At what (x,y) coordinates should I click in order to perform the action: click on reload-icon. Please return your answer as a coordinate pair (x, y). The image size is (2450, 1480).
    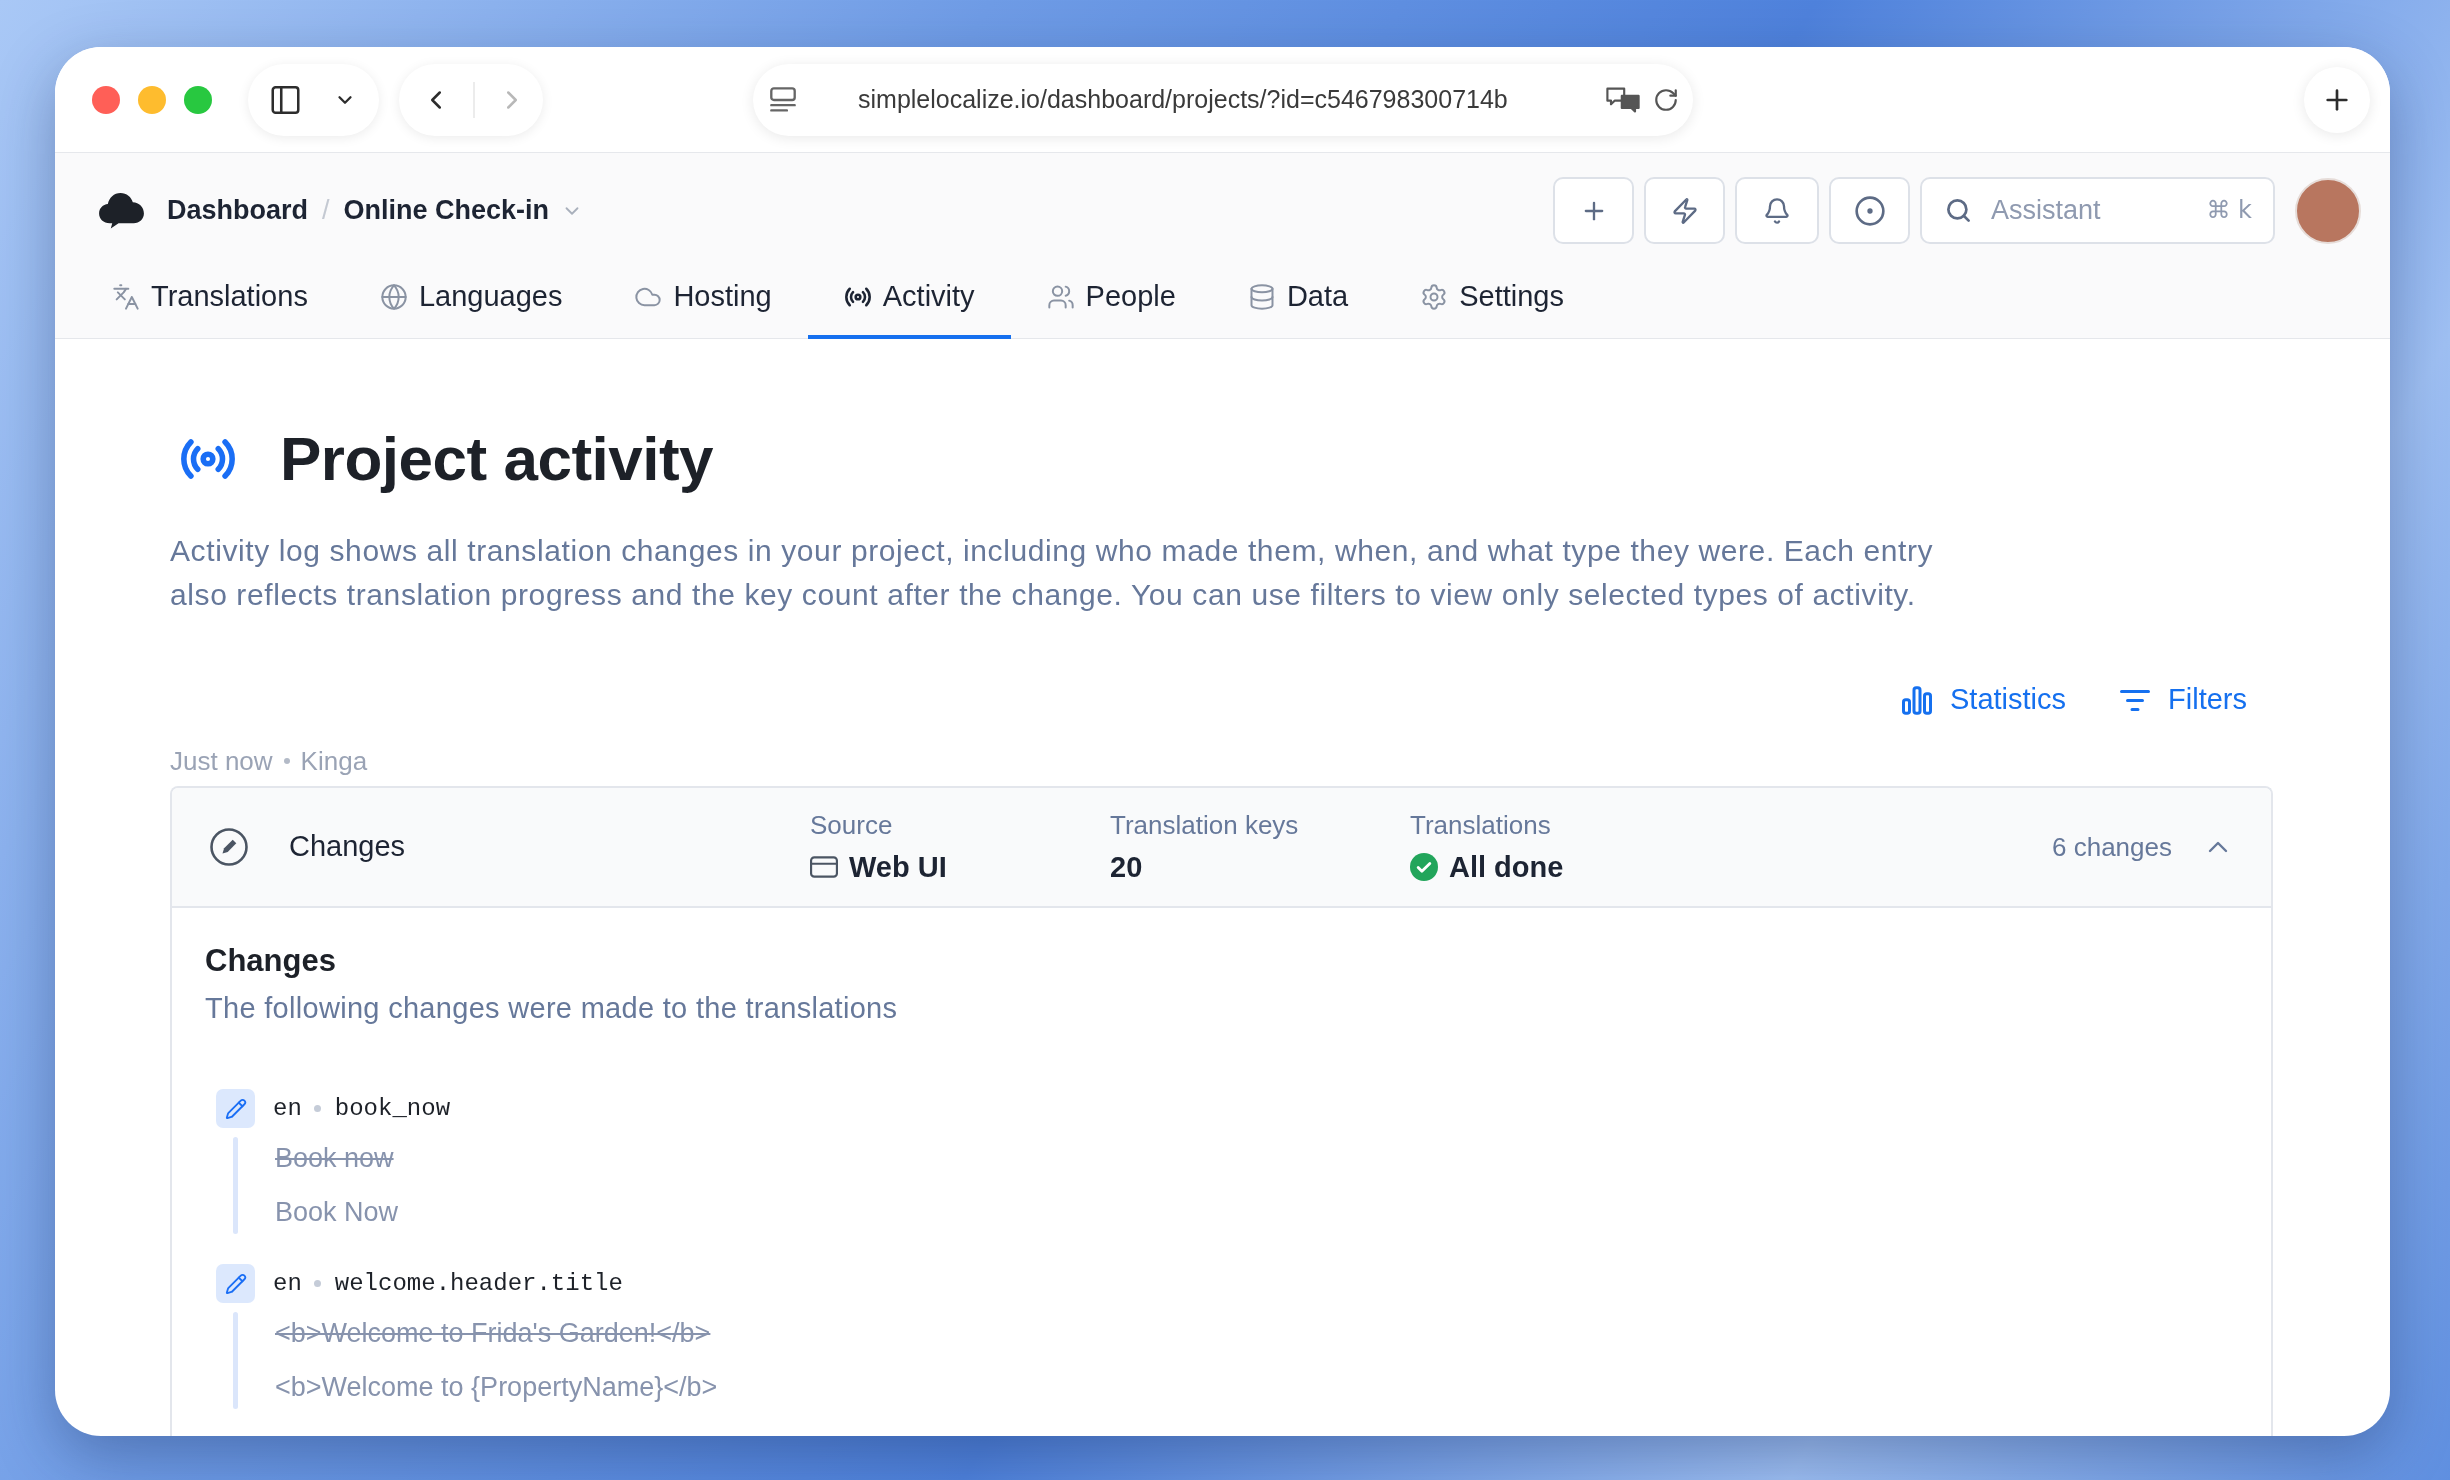
    Looking at the image, I should click on (1666, 99).